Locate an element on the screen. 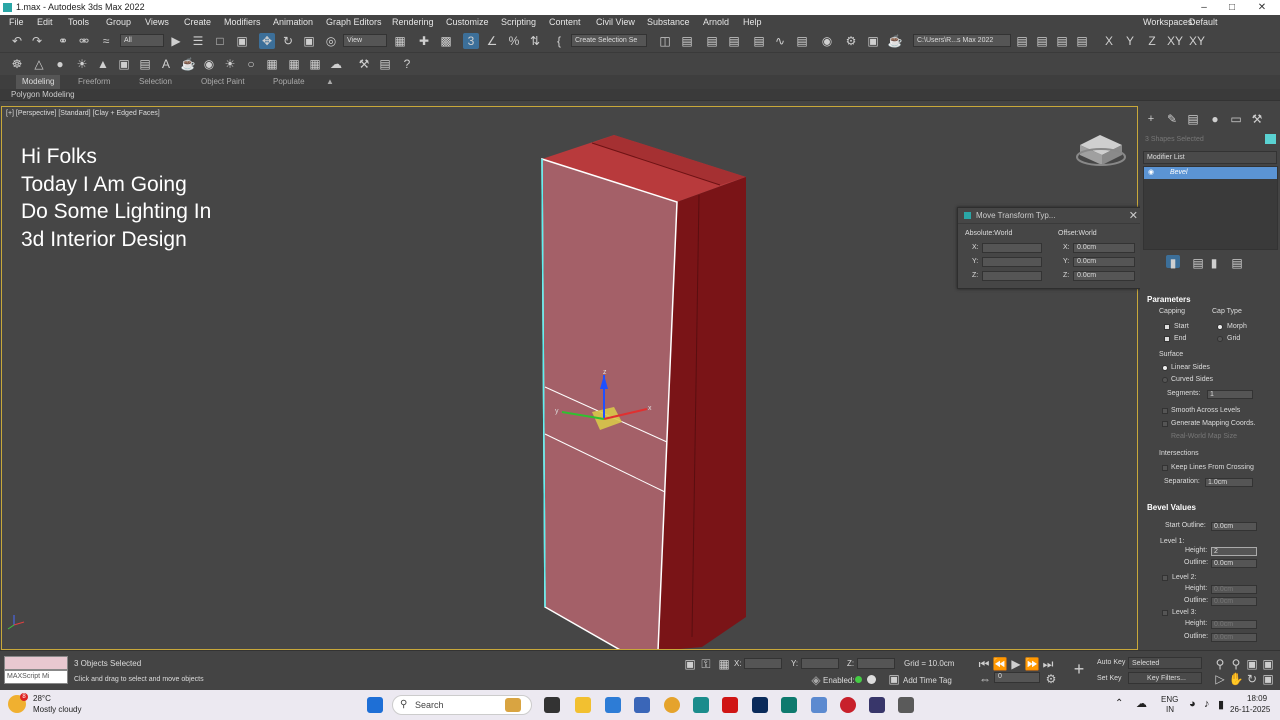 The height and width of the screenshot is (720, 1280). separation-spinner: 1.0cm is located at coordinates (1229, 482).